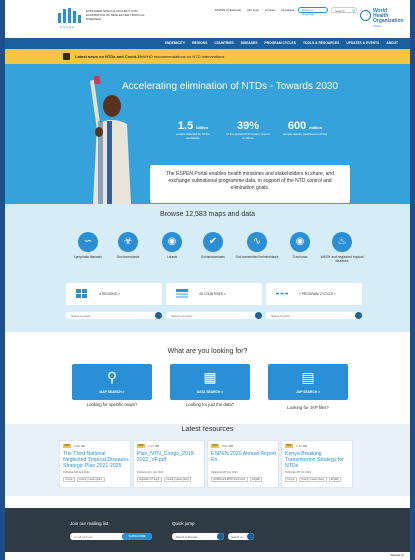 This screenshot has height=560, width=415. I want to click on file-size: 5.01 MB, so click(228, 446).